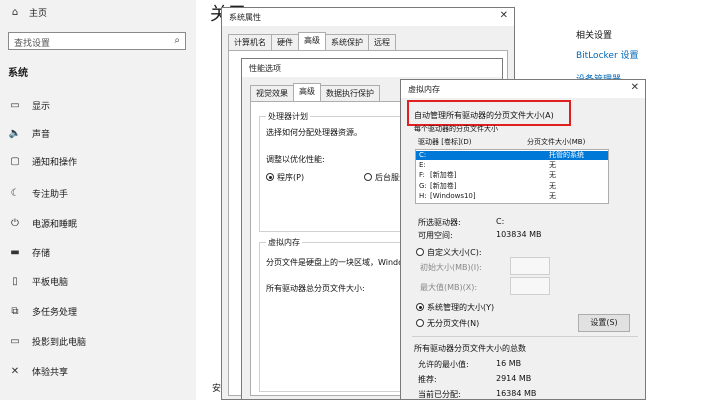  What do you see at coordinates (250, 42) in the screenshot?
I see `tab-computer-name: 计算机名` at bounding box center [250, 42].